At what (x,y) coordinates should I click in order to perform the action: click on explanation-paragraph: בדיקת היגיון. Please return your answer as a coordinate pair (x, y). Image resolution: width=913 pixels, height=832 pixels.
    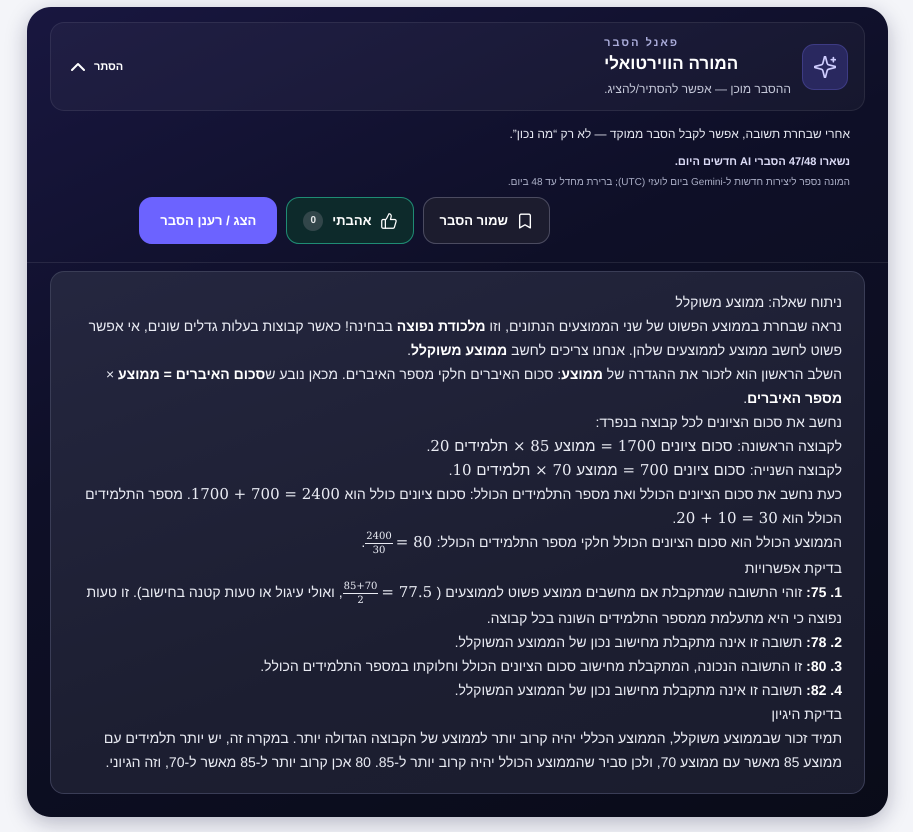
    Looking at the image, I should click on (806, 714).